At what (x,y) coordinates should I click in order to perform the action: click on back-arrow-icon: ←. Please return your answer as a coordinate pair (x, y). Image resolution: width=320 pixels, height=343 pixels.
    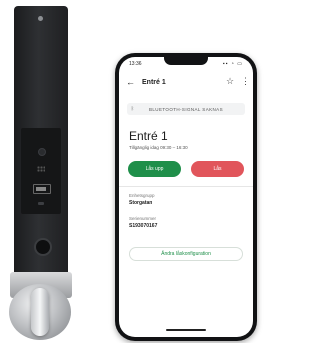
    Looking at the image, I should click on (130, 82).